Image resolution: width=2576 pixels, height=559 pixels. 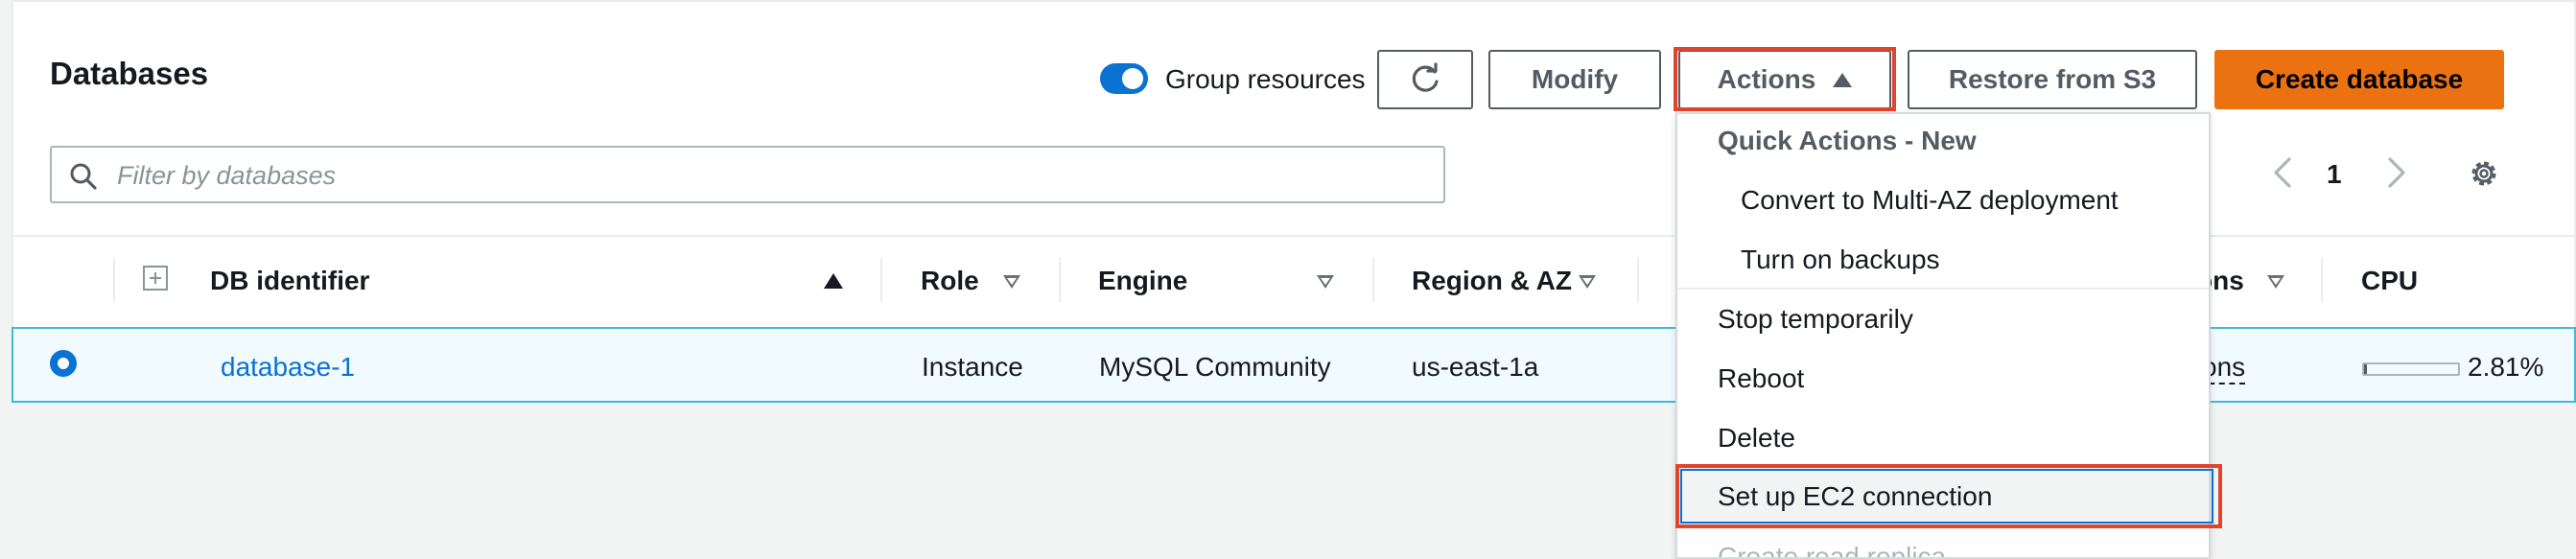 I want to click on actions-highlight-box, so click(x=1785, y=79).